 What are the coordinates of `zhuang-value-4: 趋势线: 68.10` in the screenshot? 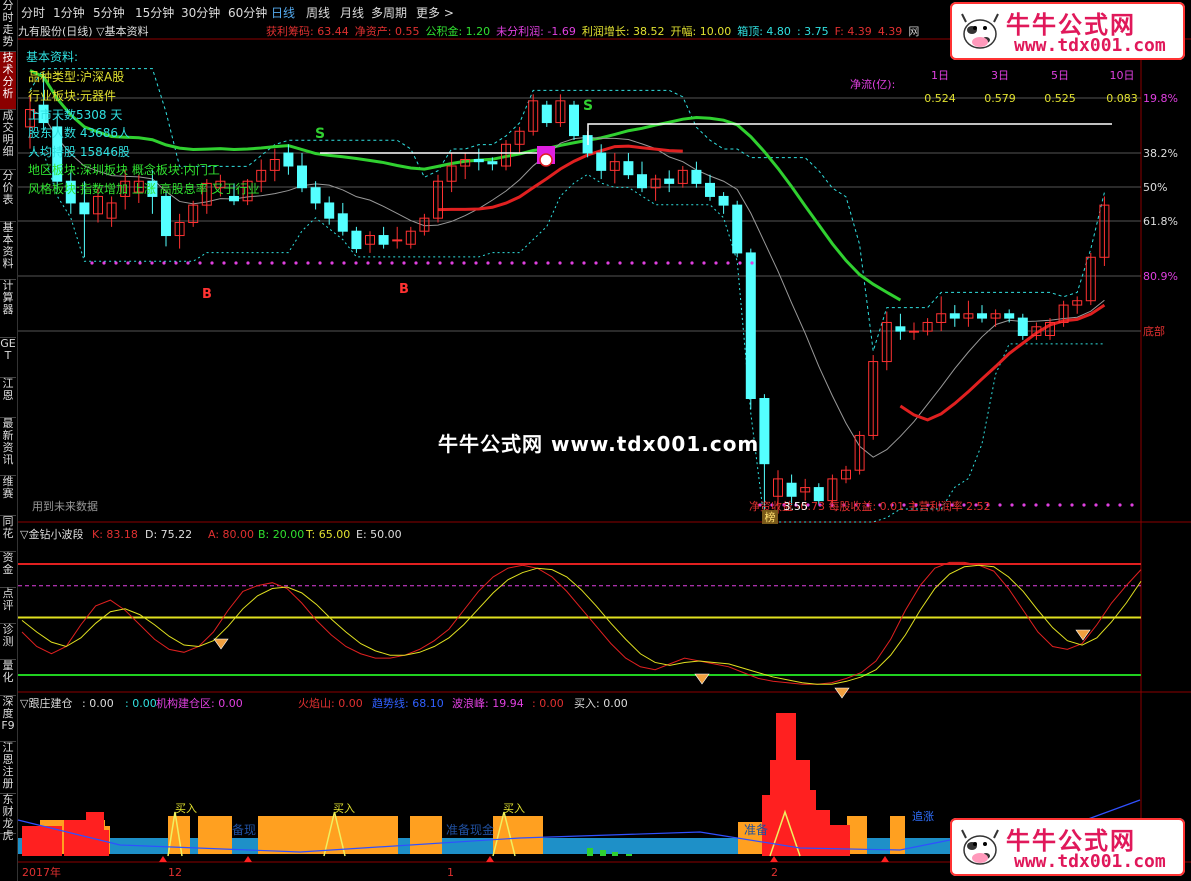 It's located at (408, 703).